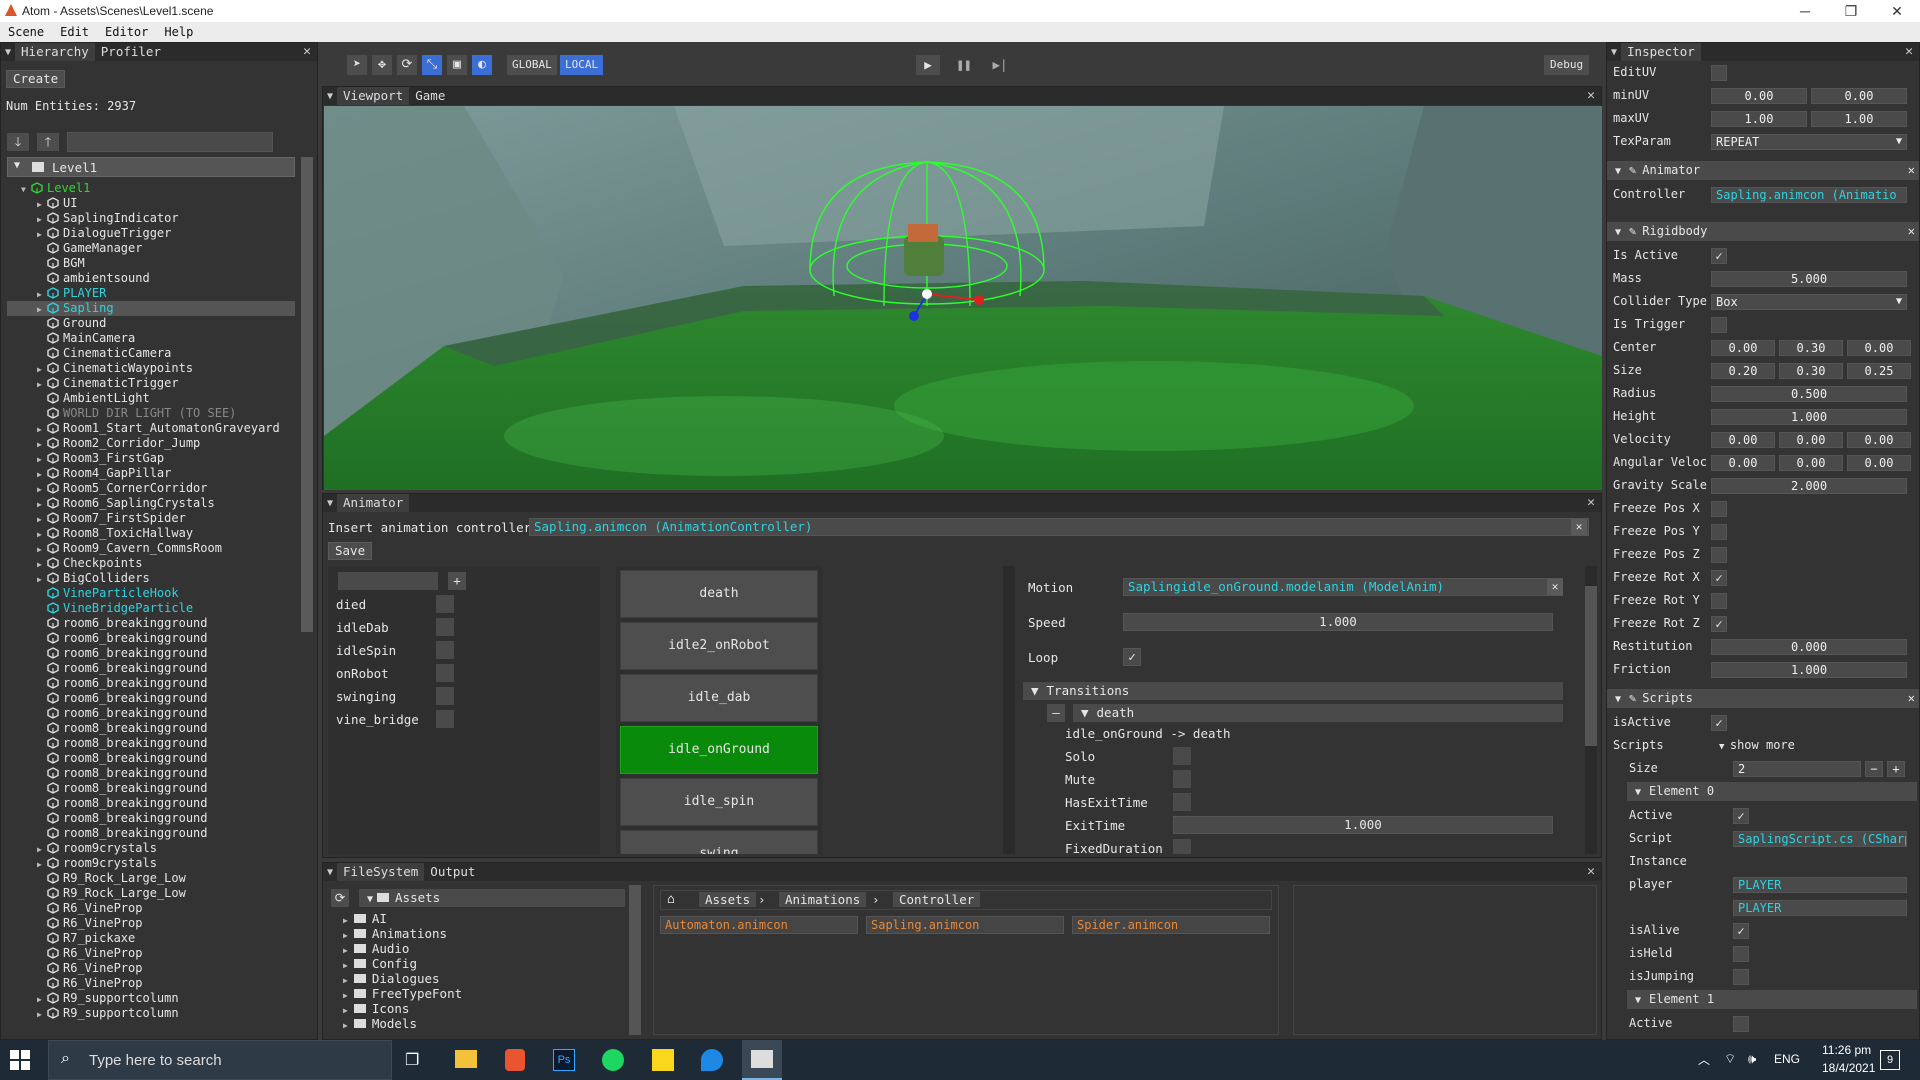 This screenshot has width=1920, height=1080. What do you see at coordinates (151, 218) in the screenshot?
I see `tree-item: ▶ SaplingIndicator` at bounding box center [151, 218].